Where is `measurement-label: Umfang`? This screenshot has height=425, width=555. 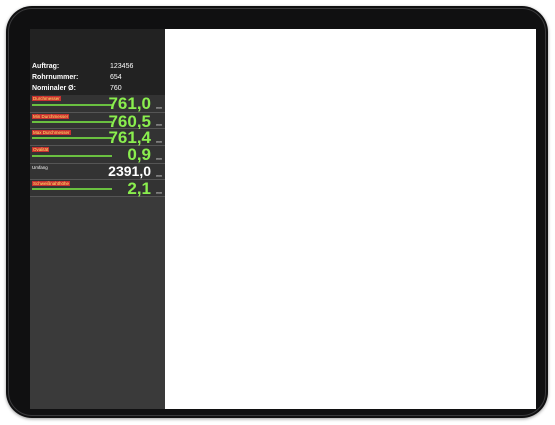
measurement-label: Umfang is located at coordinates (40, 167).